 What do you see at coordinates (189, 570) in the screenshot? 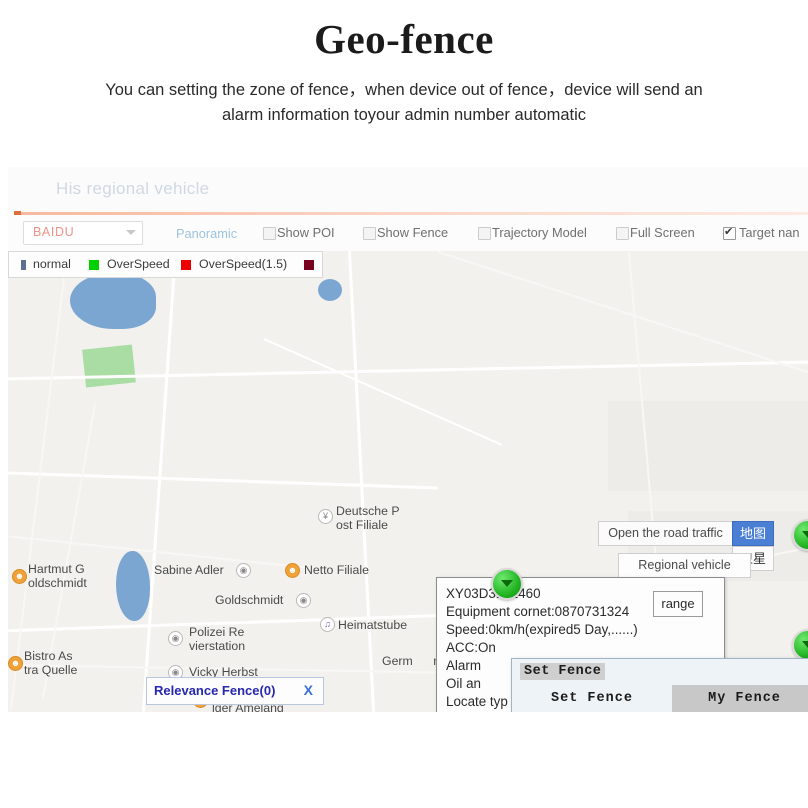
I see `map-label: Sabine Adler` at bounding box center [189, 570].